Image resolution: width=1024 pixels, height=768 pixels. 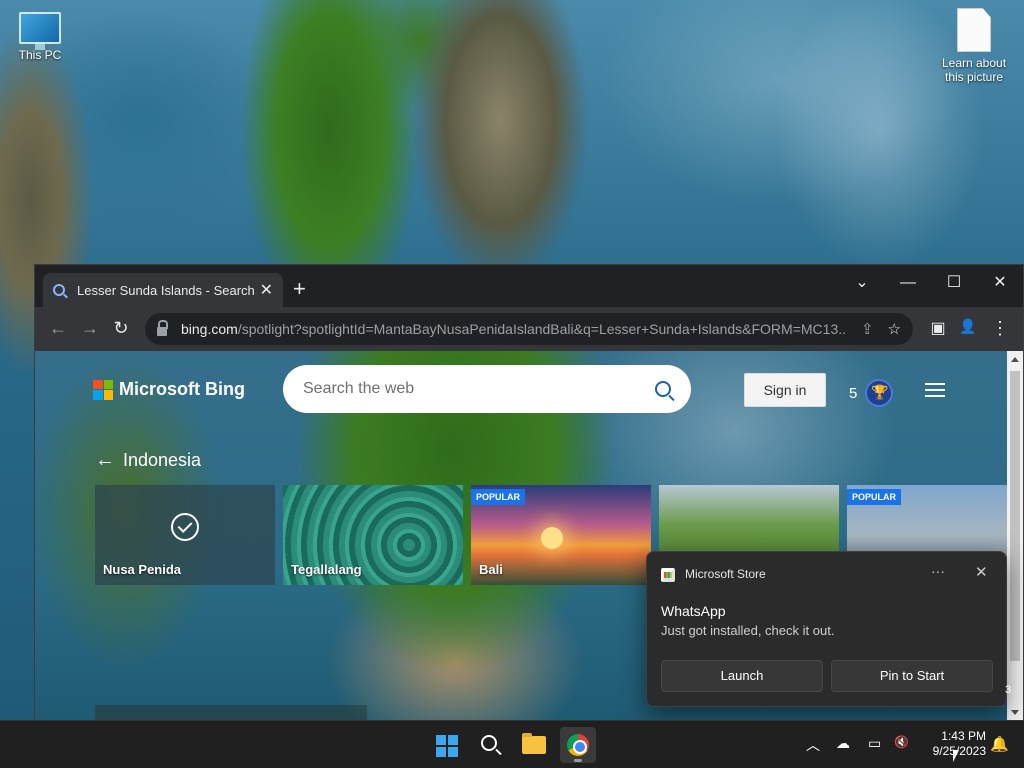 I want to click on bottom-info-strip, so click(x=231, y=713).